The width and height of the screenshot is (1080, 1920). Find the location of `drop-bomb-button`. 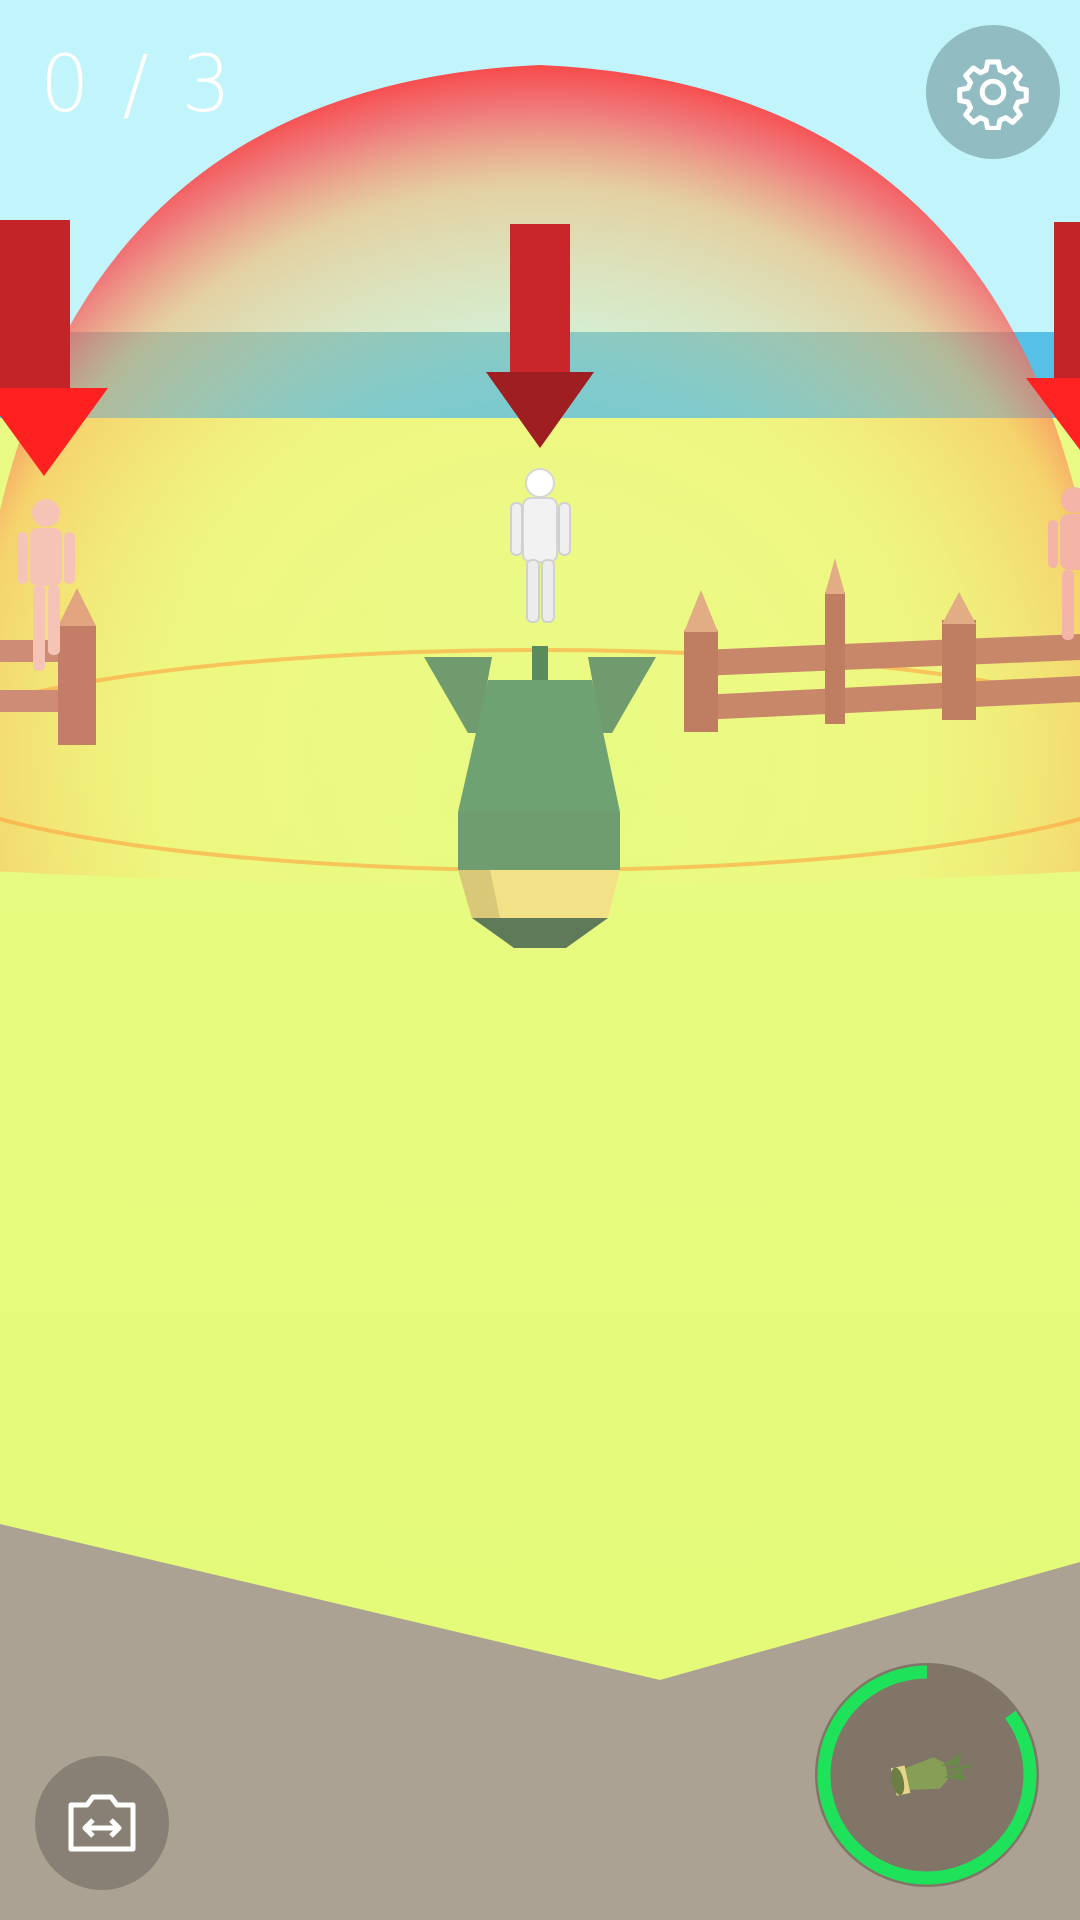

drop-bomb-button is located at coordinates (927, 1775).